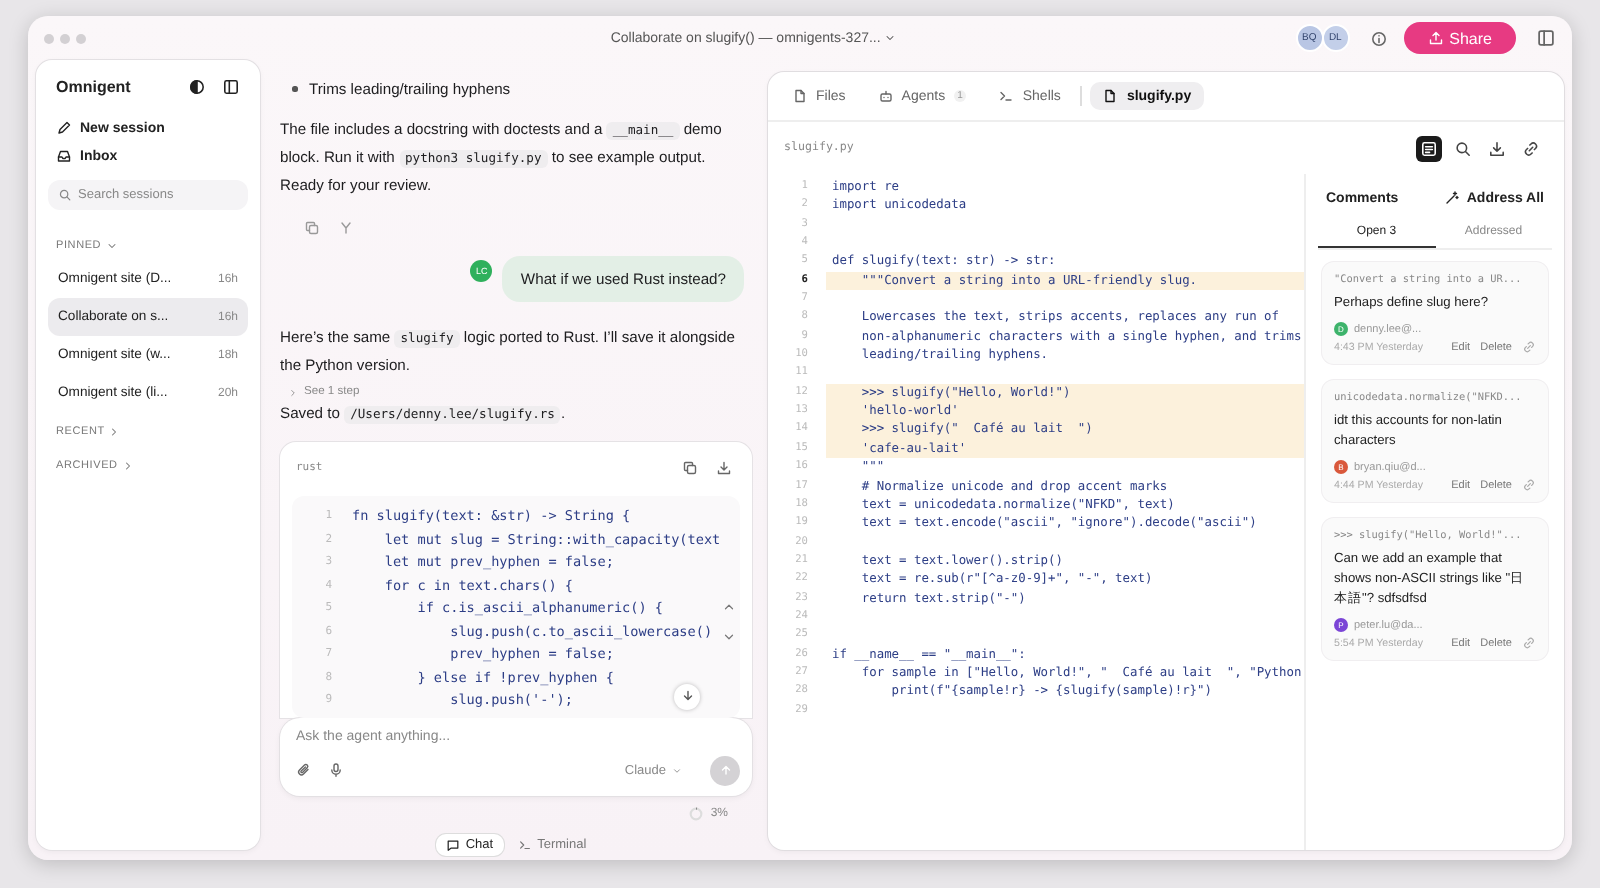 Image resolution: width=1600 pixels, height=888 pixels. I want to click on share-button: Share, so click(1459, 38).